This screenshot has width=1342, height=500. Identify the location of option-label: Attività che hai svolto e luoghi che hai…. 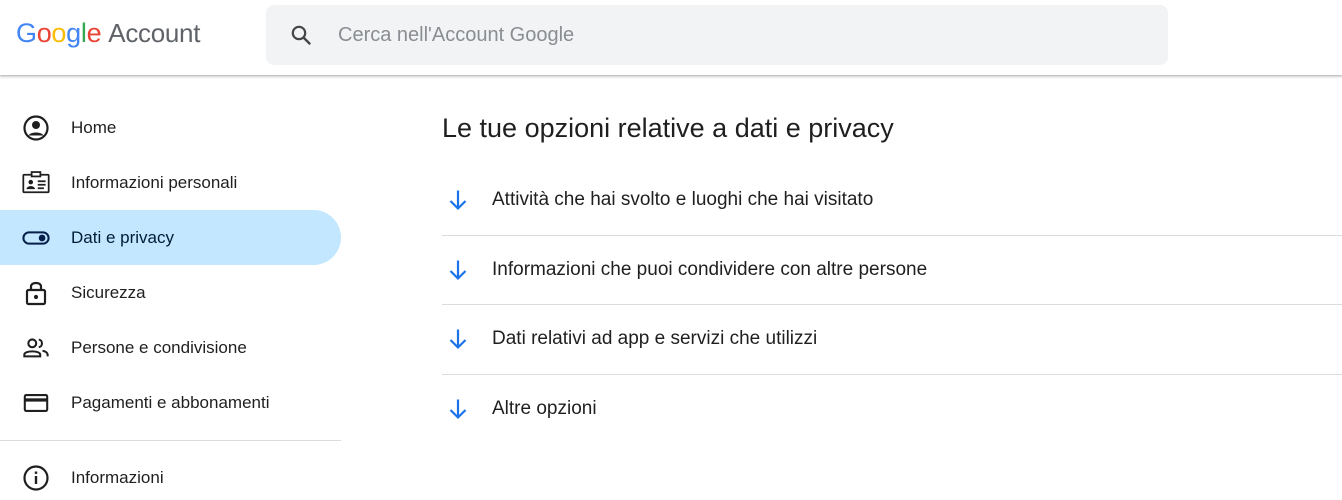
(683, 200).